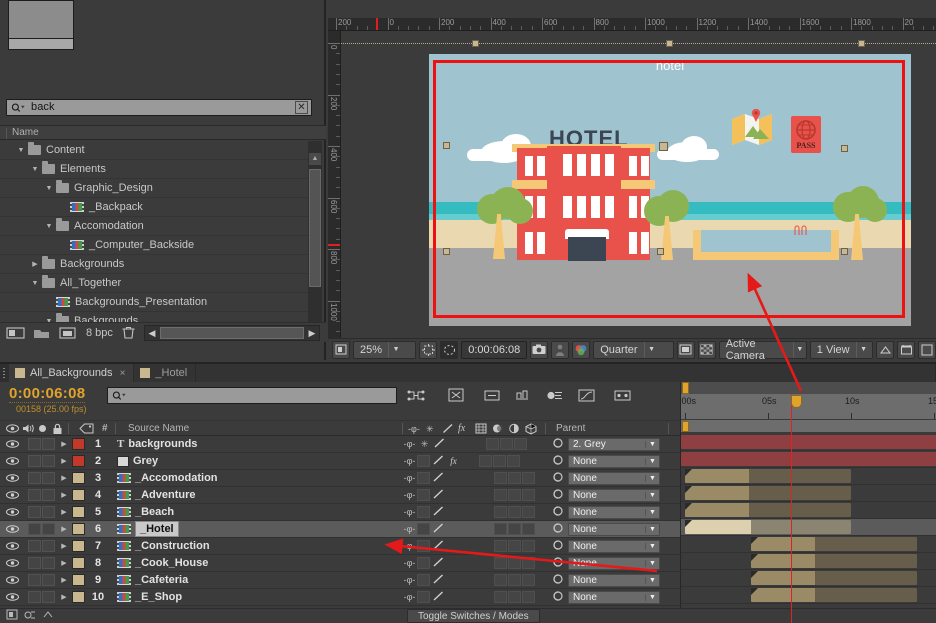  I want to click on project-item-content: ▼ Content, so click(155, 150).